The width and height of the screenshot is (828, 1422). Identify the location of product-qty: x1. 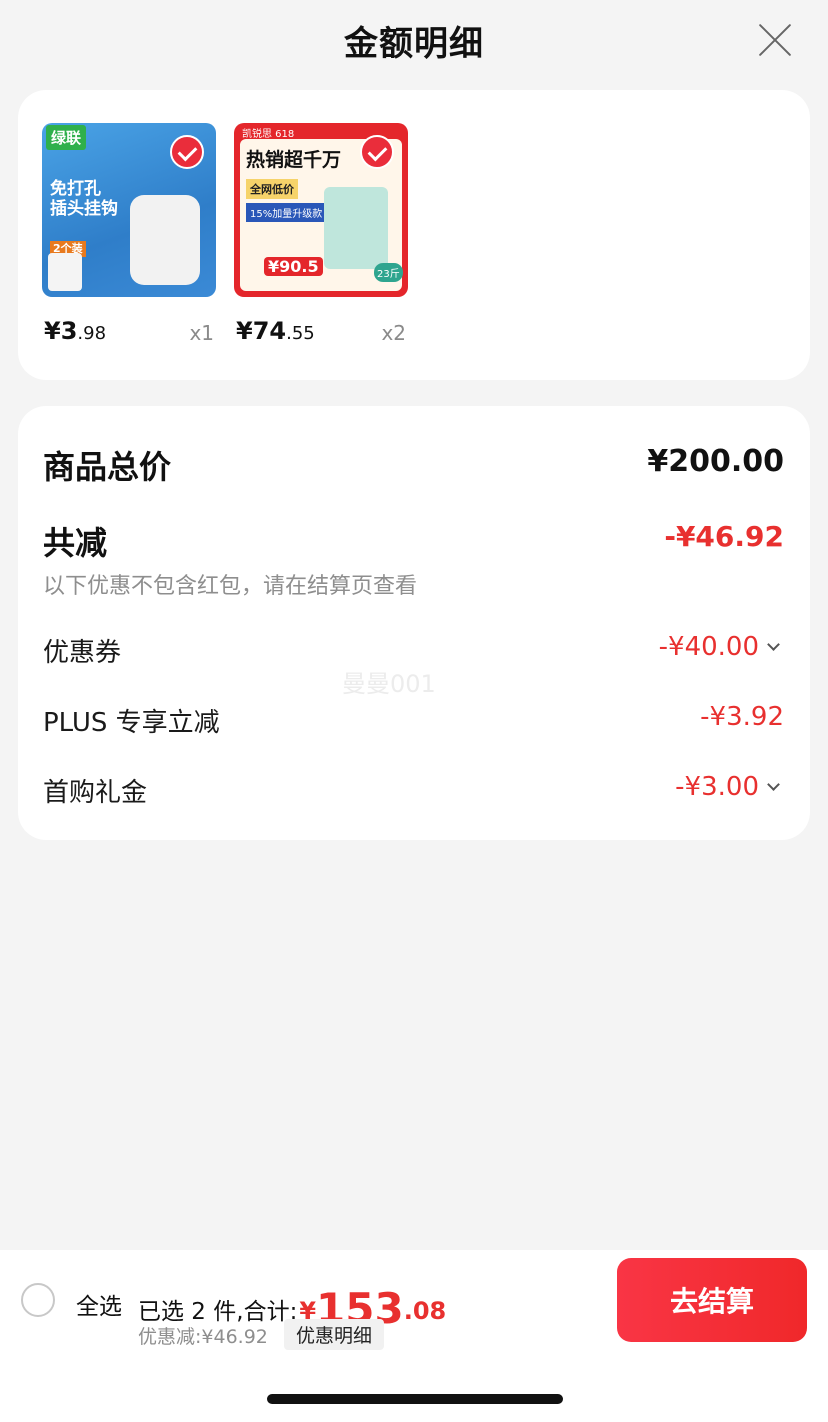
(201, 333).